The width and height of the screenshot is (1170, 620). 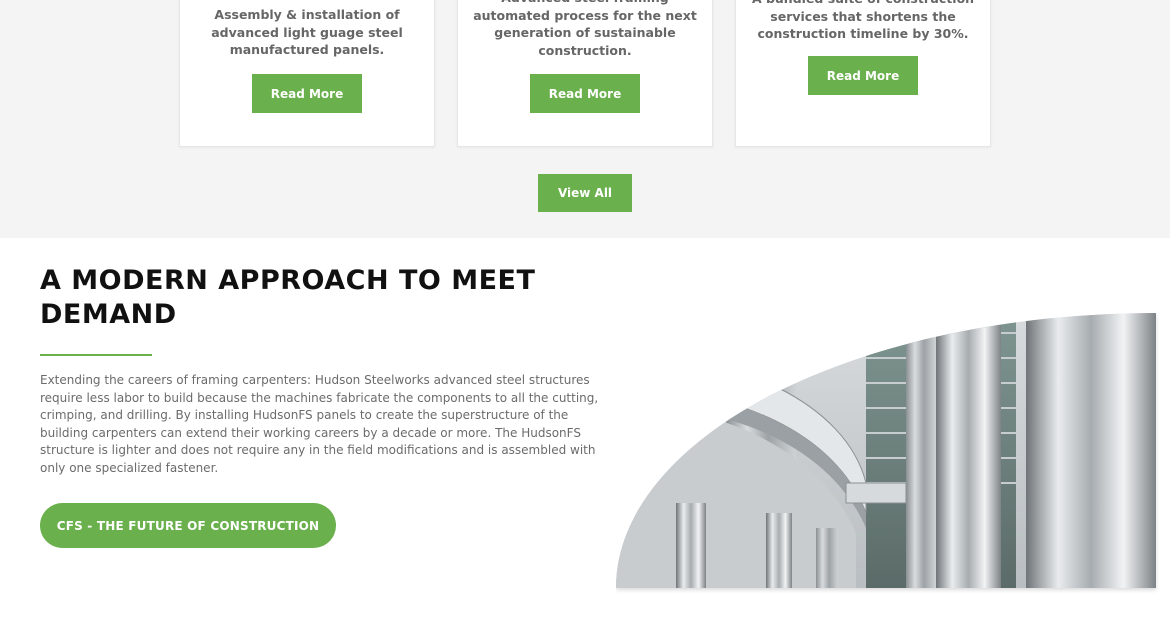 I want to click on view-all-button: View All, so click(x=585, y=193).